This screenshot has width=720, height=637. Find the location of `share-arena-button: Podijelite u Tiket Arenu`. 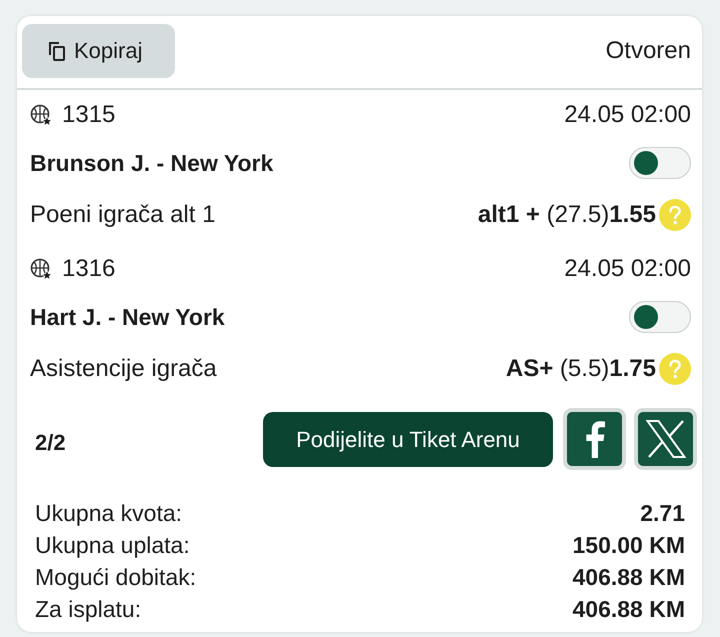

share-arena-button: Podijelite u Tiket Arenu is located at coordinates (408, 439).